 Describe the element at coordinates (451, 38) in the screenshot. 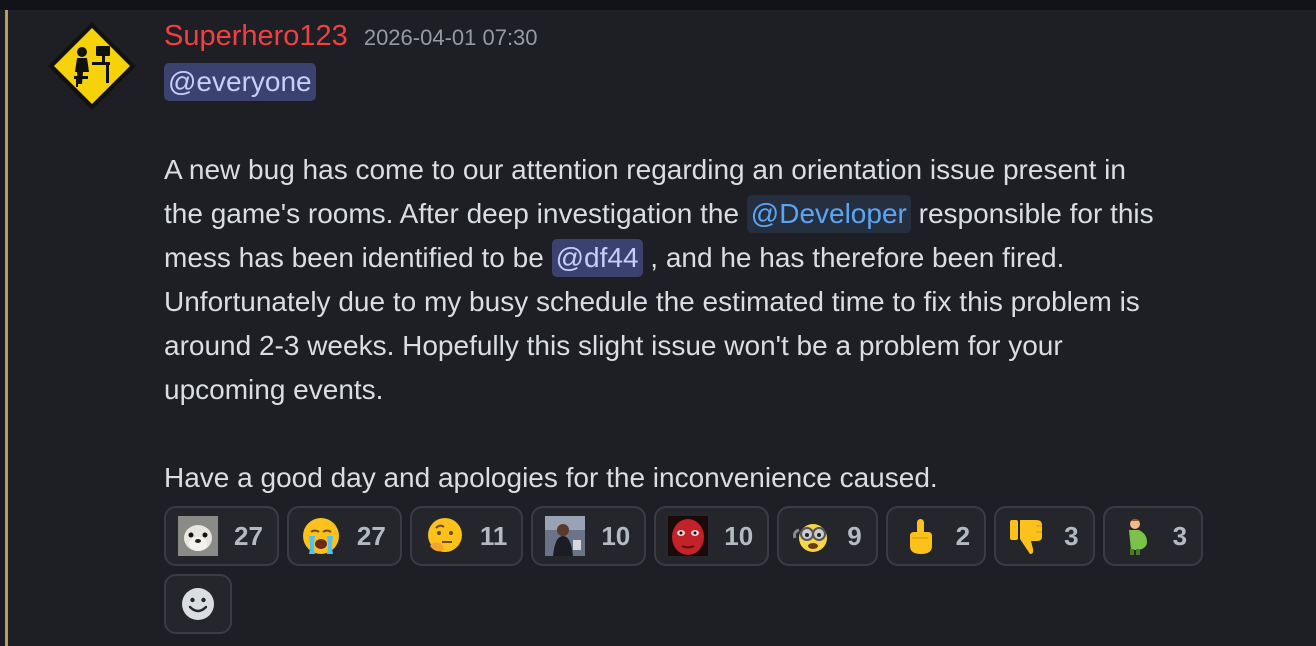

I see `message-timestamp: 2026-04-01 07:30` at that location.